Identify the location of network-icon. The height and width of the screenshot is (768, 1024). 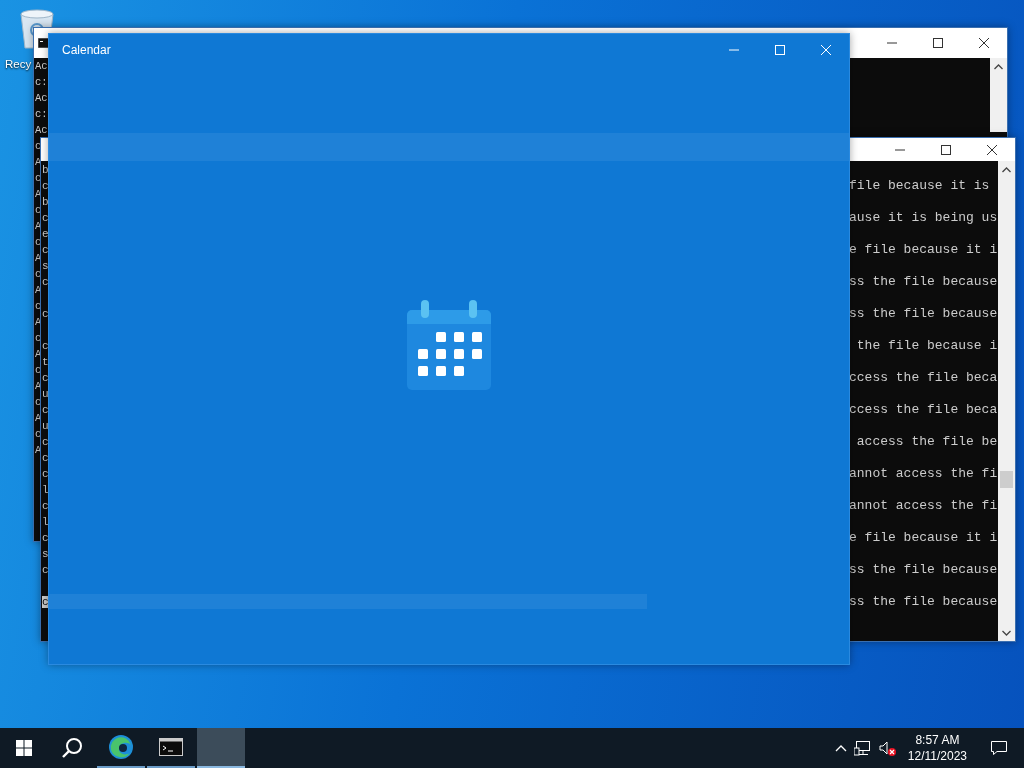
(862, 748).